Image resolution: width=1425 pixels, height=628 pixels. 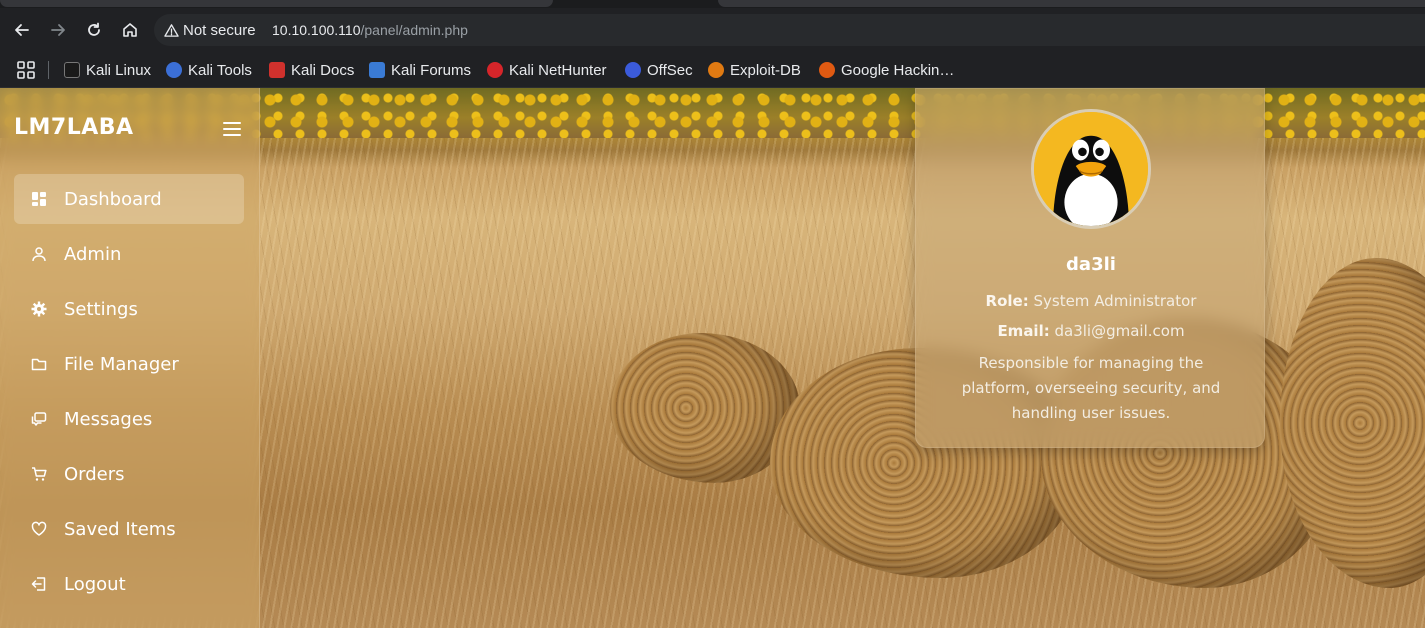 I want to click on bookmark-kali-tools: Kali Tools, so click(x=209, y=70).